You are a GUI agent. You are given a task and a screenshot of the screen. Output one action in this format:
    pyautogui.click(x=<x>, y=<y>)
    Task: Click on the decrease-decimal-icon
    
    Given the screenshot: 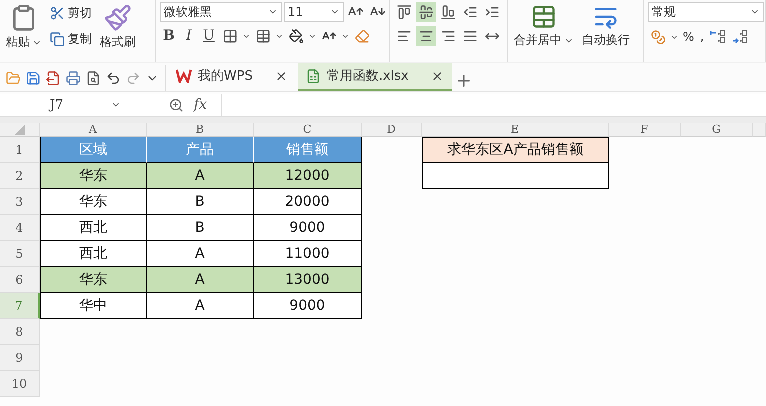 What is the action you would take?
    pyautogui.click(x=740, y=37)
    